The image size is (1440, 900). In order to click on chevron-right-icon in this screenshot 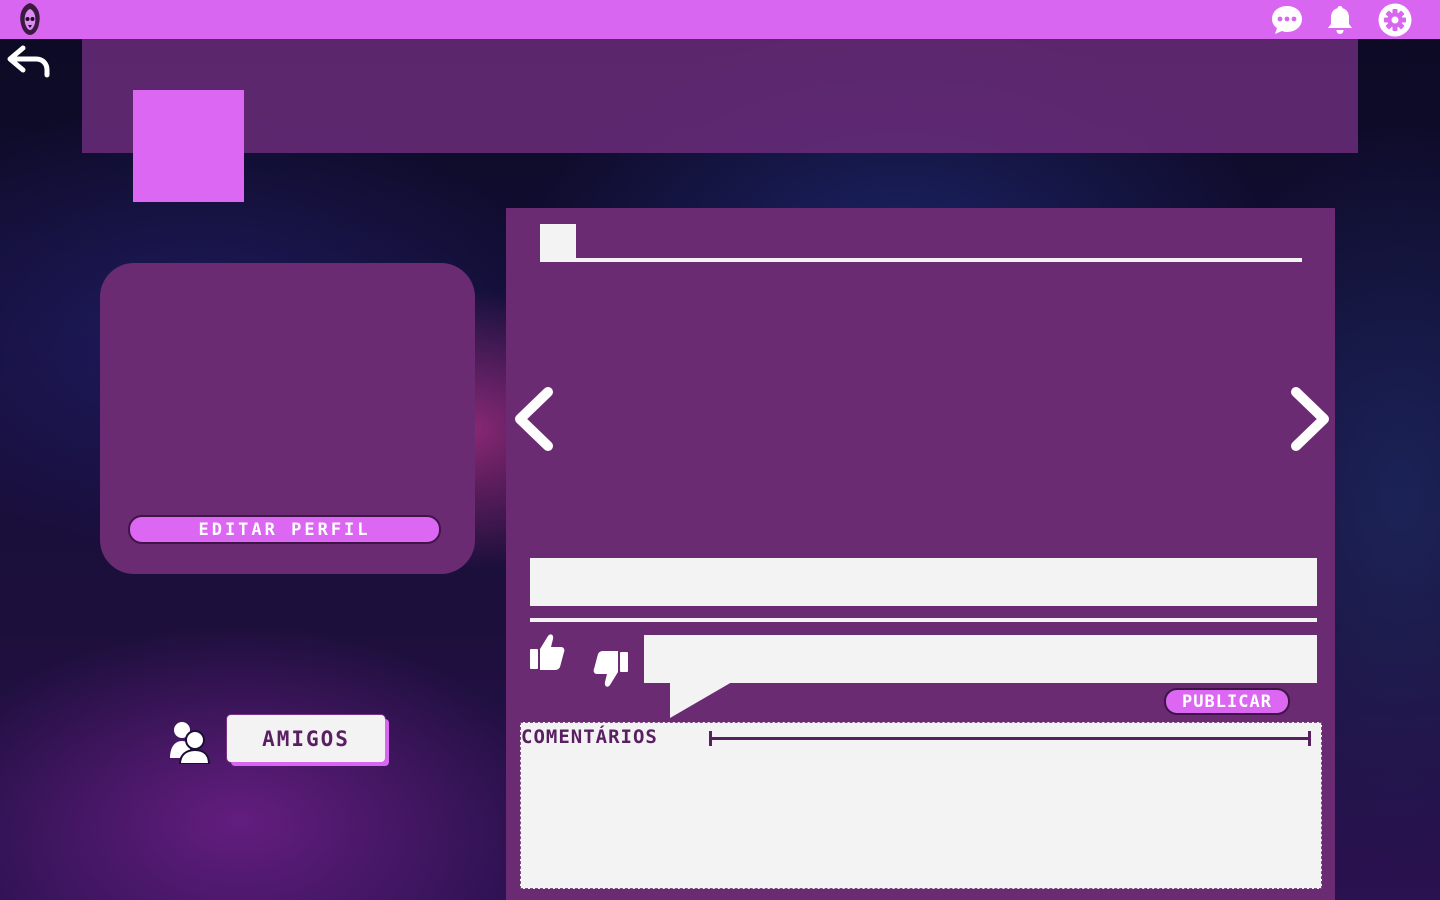, I will do `click(1311, 419)`.